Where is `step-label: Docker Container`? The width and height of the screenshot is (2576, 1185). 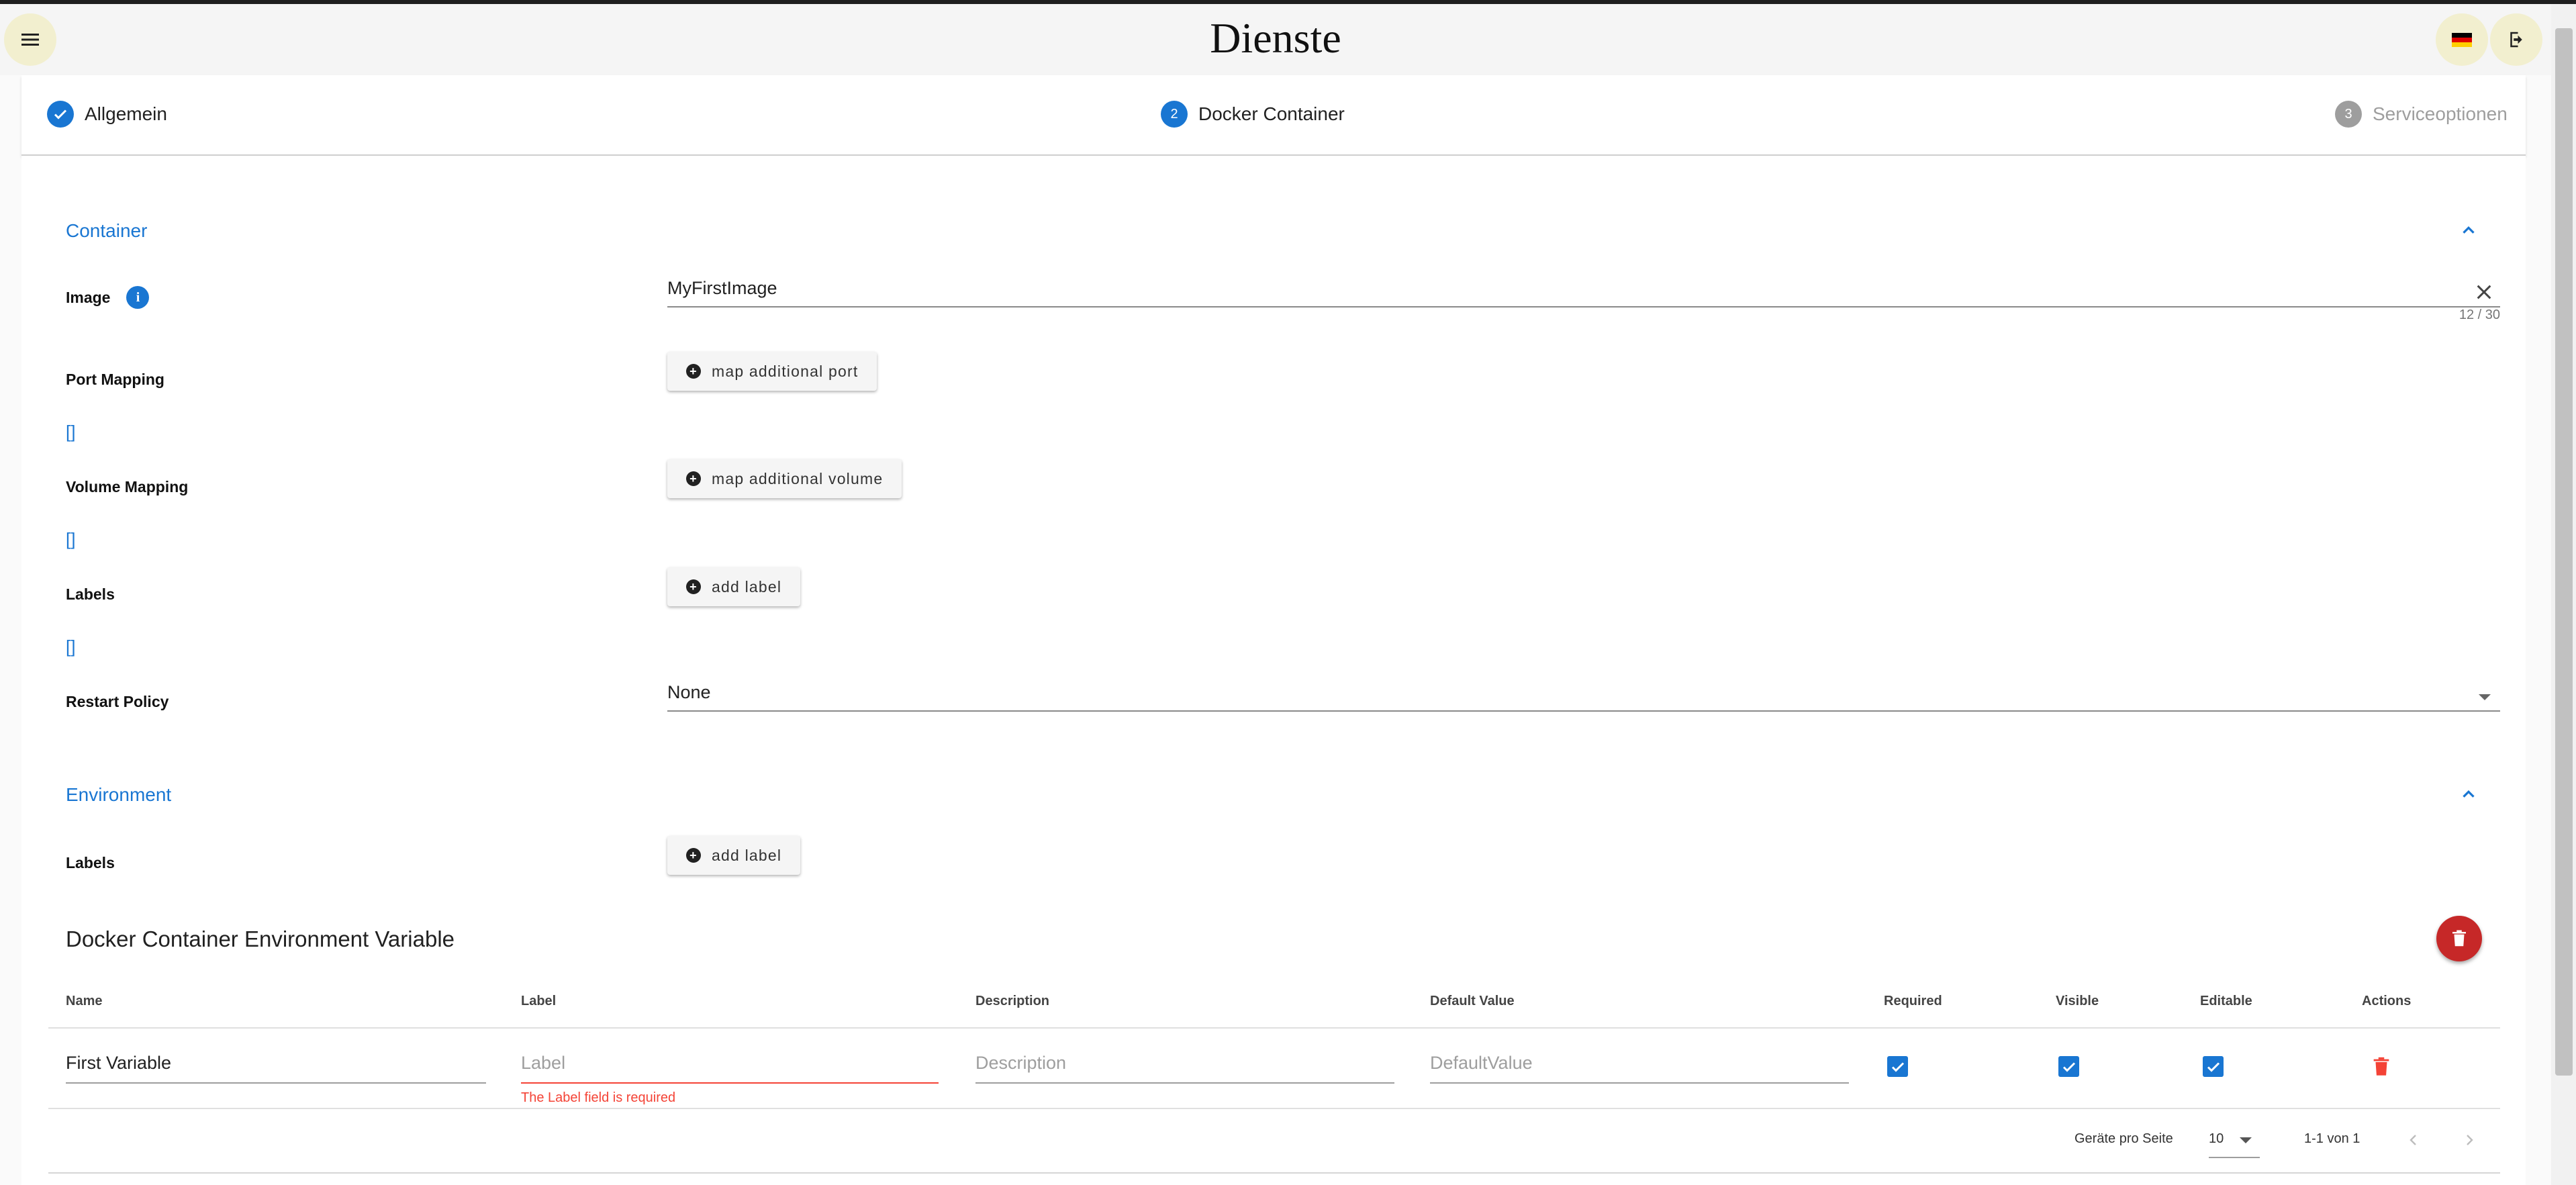 step-label: Docker Container is located at coordinates (1271, 113).